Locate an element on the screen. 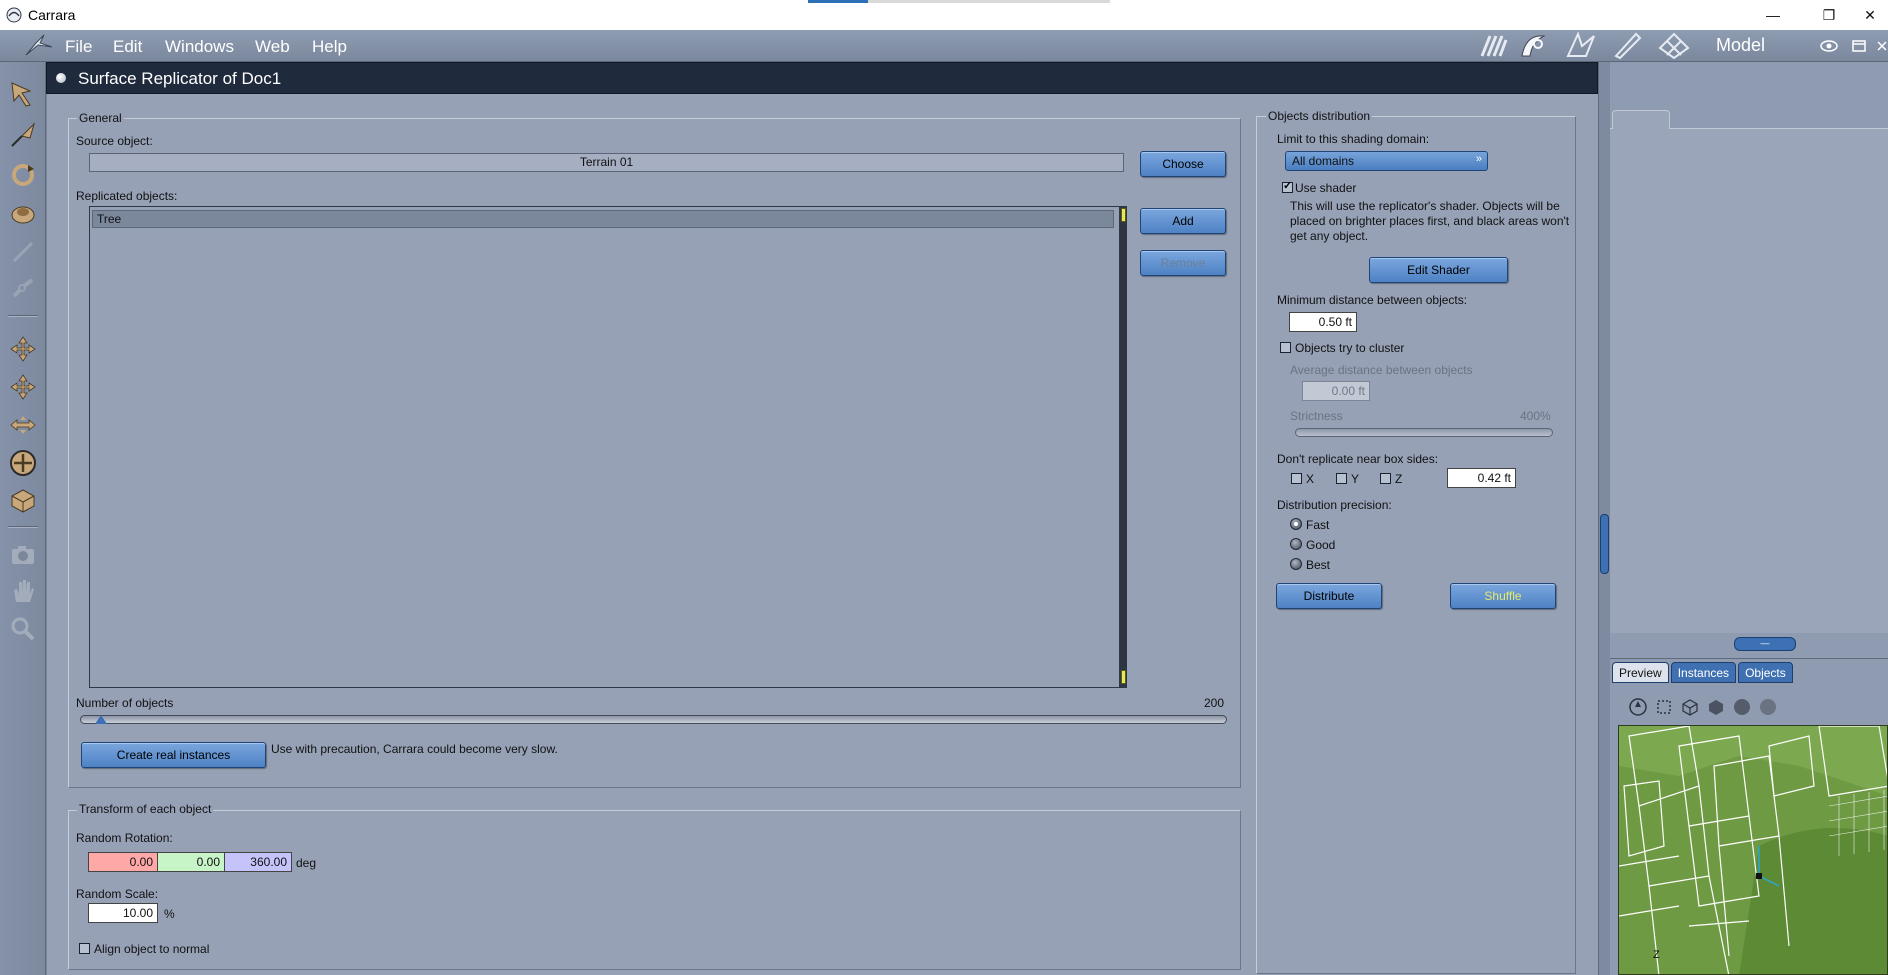  arrow-tool-icon is located at coordinates (23, 94).